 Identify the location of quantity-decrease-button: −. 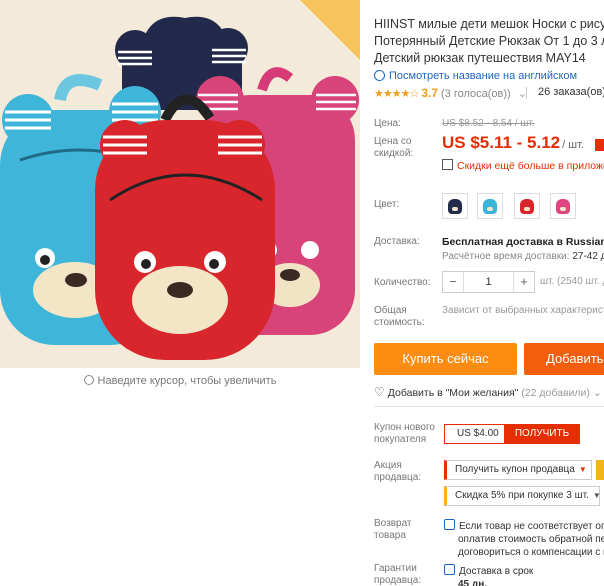
(453, 282).